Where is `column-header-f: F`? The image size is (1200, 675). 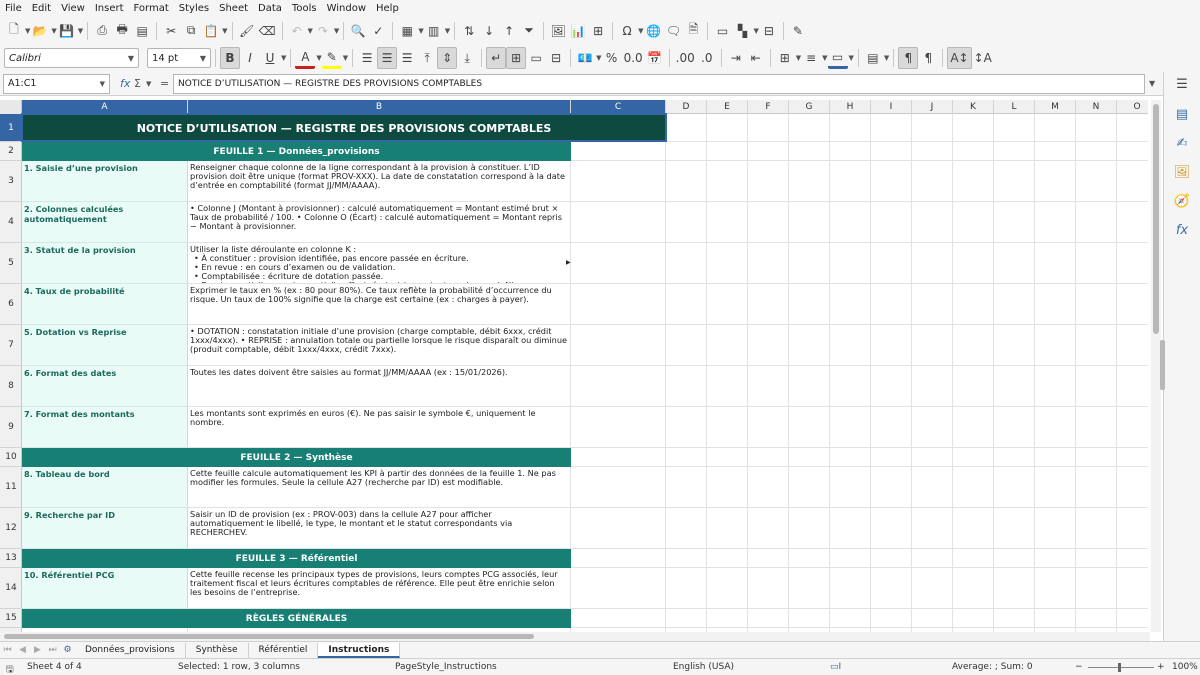
column-header-f: F is located at coordinates (768, 107).